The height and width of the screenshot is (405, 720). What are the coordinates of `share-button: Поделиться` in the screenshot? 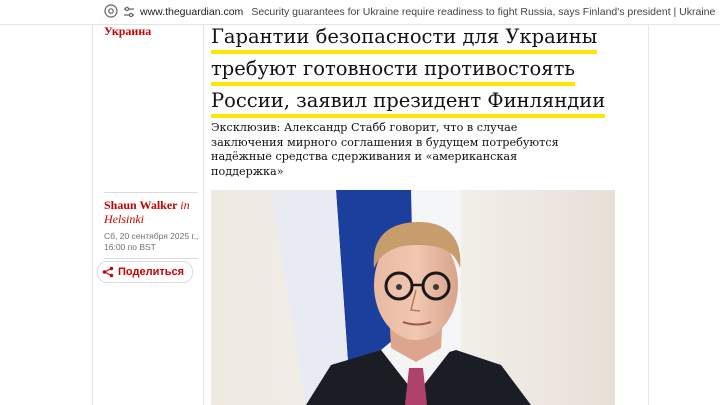 It's located at (145, 272).